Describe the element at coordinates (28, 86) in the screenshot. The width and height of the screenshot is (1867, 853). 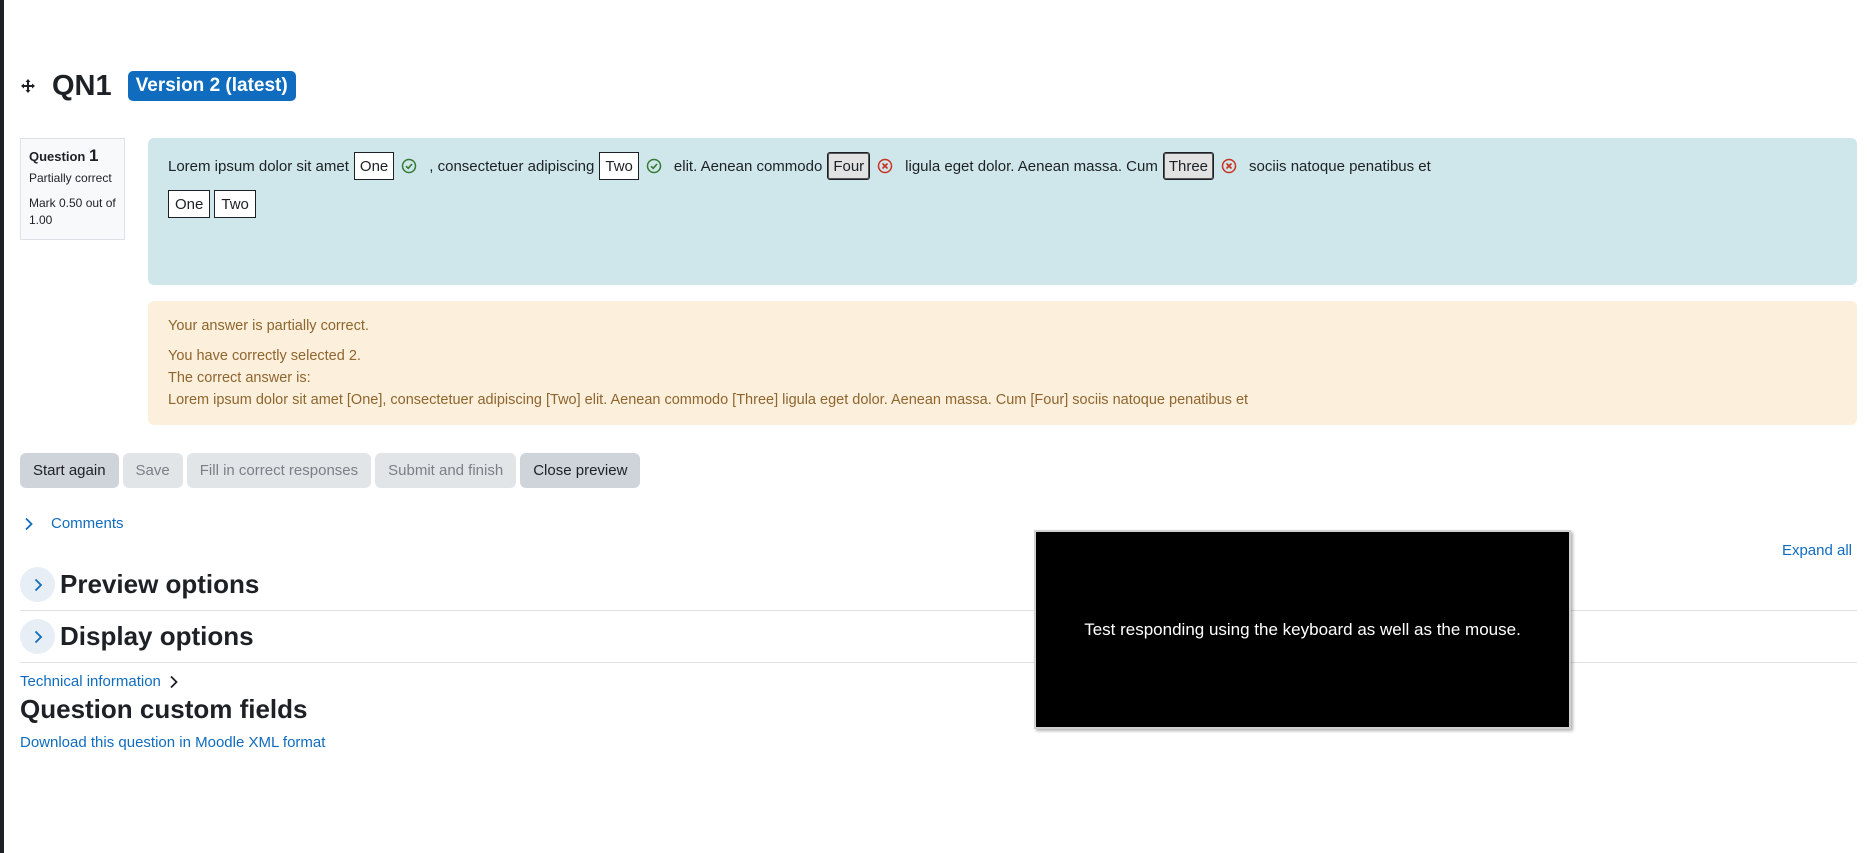
I see `move-arrows-icon` at that location.